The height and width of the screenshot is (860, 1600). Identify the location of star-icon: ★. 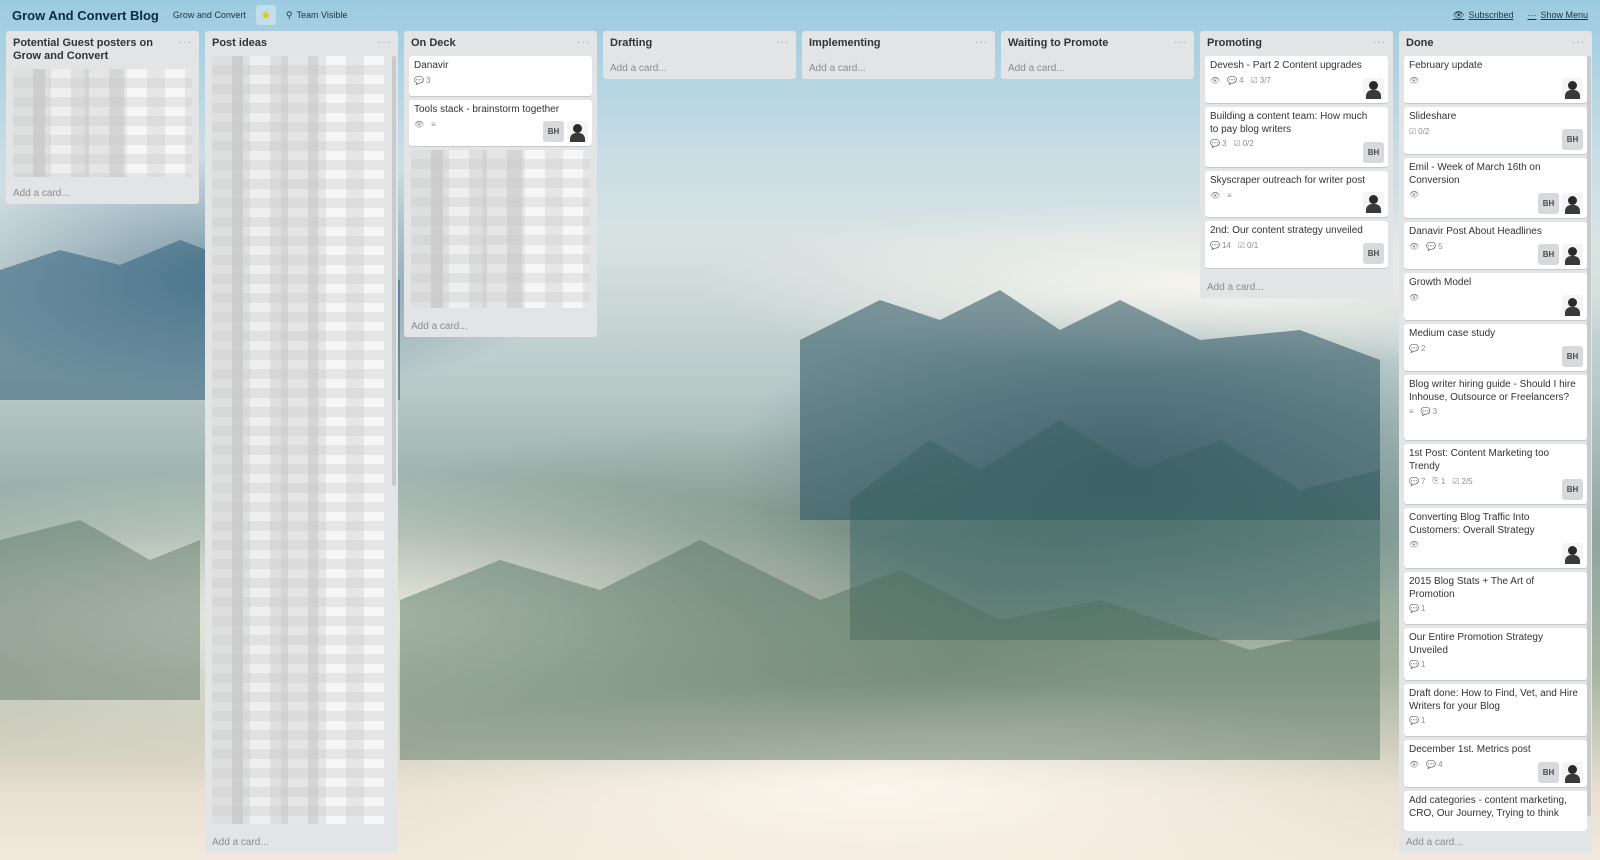
(265, 15).